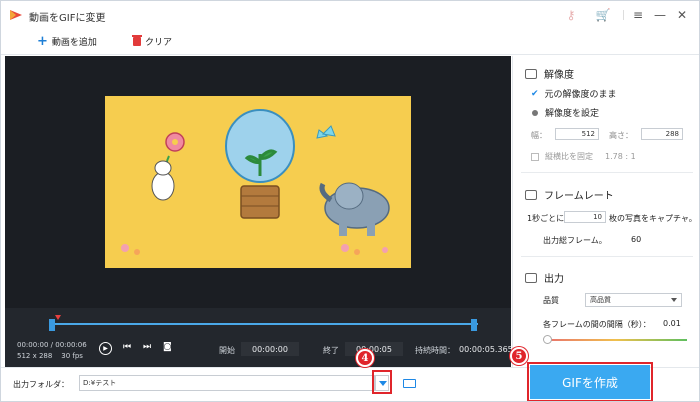 This screenshot has width=700, height=402. Describe the element at coordinates (682, 15) in the screenshot. I see `close-button: ✕` at that location.